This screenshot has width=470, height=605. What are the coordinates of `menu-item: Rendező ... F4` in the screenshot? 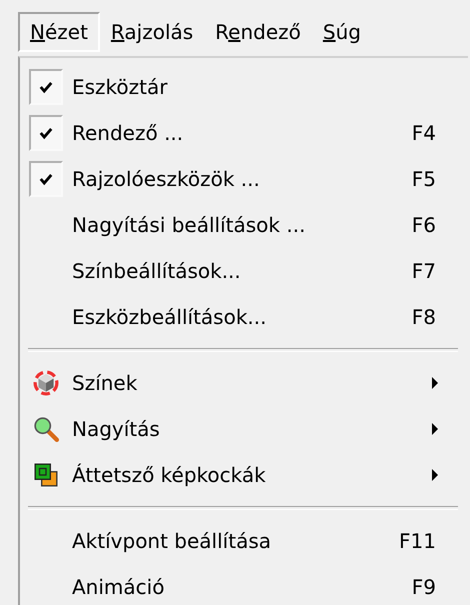 It's located at (244, 133).